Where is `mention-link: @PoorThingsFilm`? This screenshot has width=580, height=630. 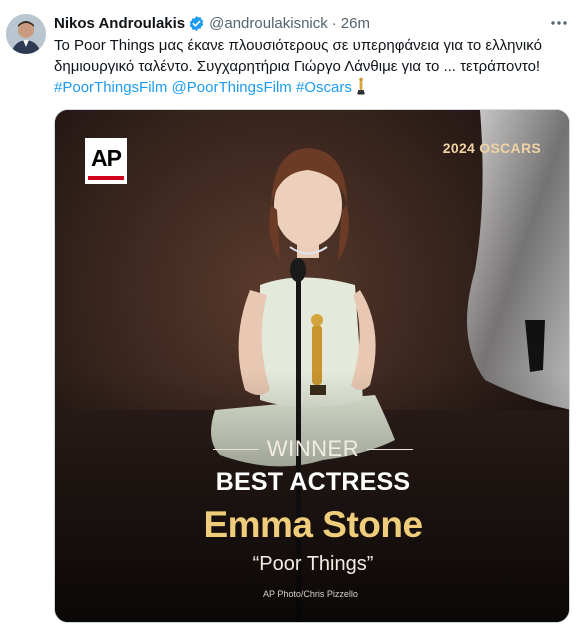
mention-link: @PoorThingsFilm is located at coordinates (232, 87).